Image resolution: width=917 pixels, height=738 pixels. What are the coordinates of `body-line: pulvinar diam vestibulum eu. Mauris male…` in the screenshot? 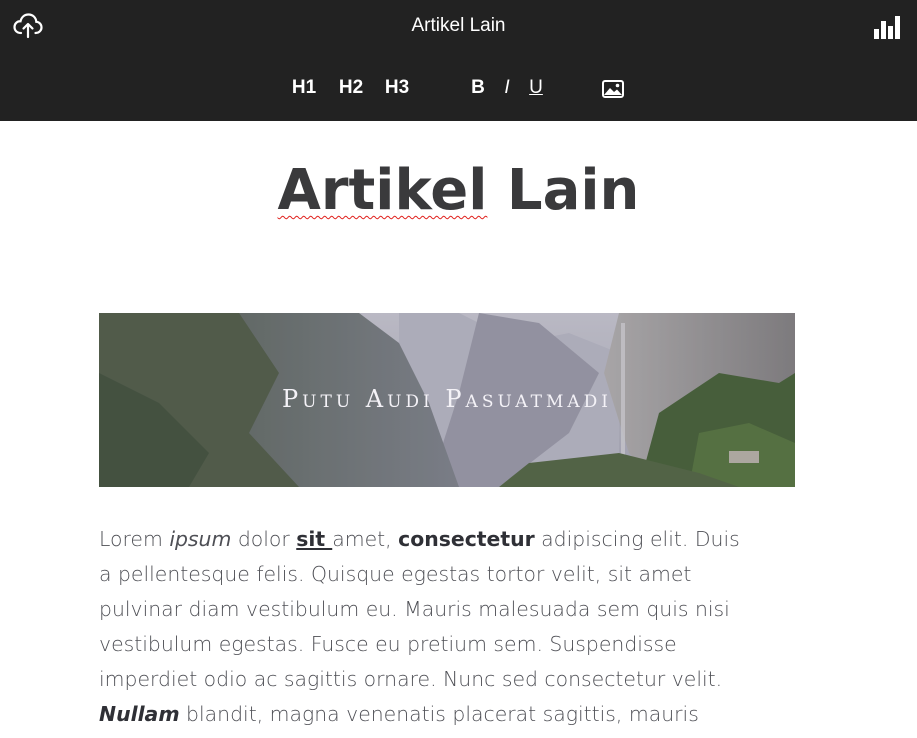 It's located at (414, 609).